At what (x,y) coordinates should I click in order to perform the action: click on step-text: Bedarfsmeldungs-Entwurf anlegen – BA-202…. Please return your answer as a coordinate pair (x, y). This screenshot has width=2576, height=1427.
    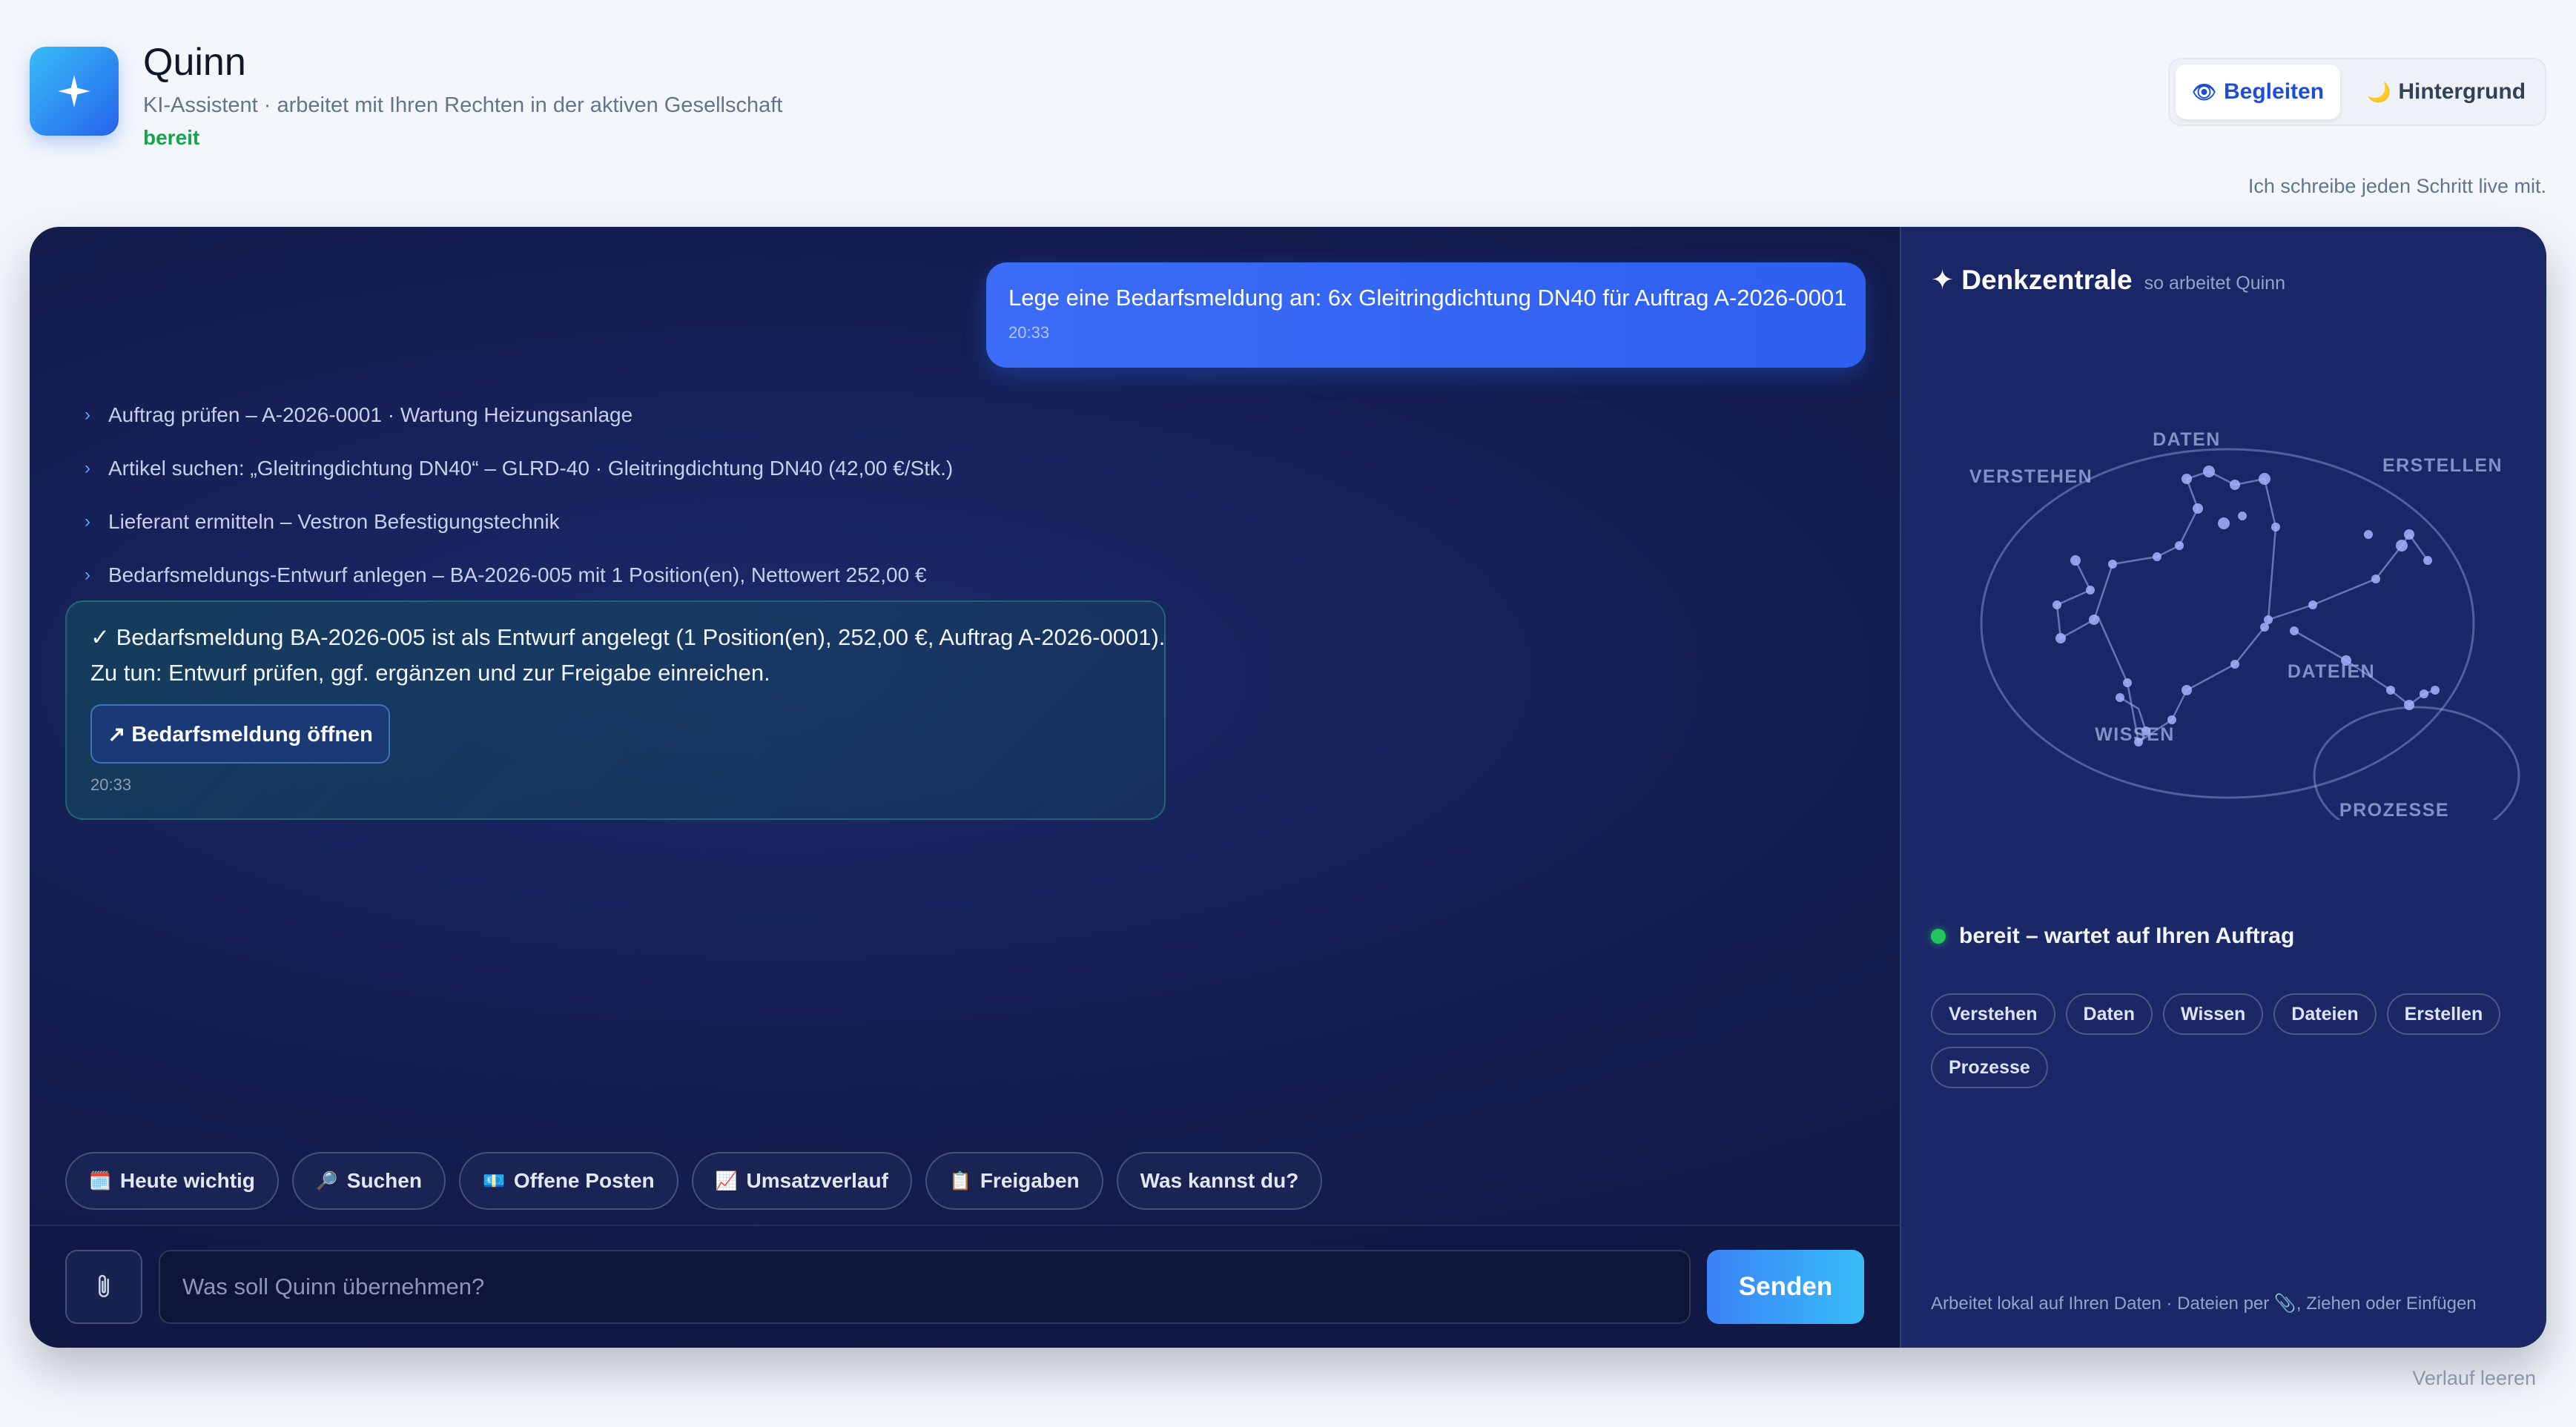
    Looking at the image, I should click on (517, 574).